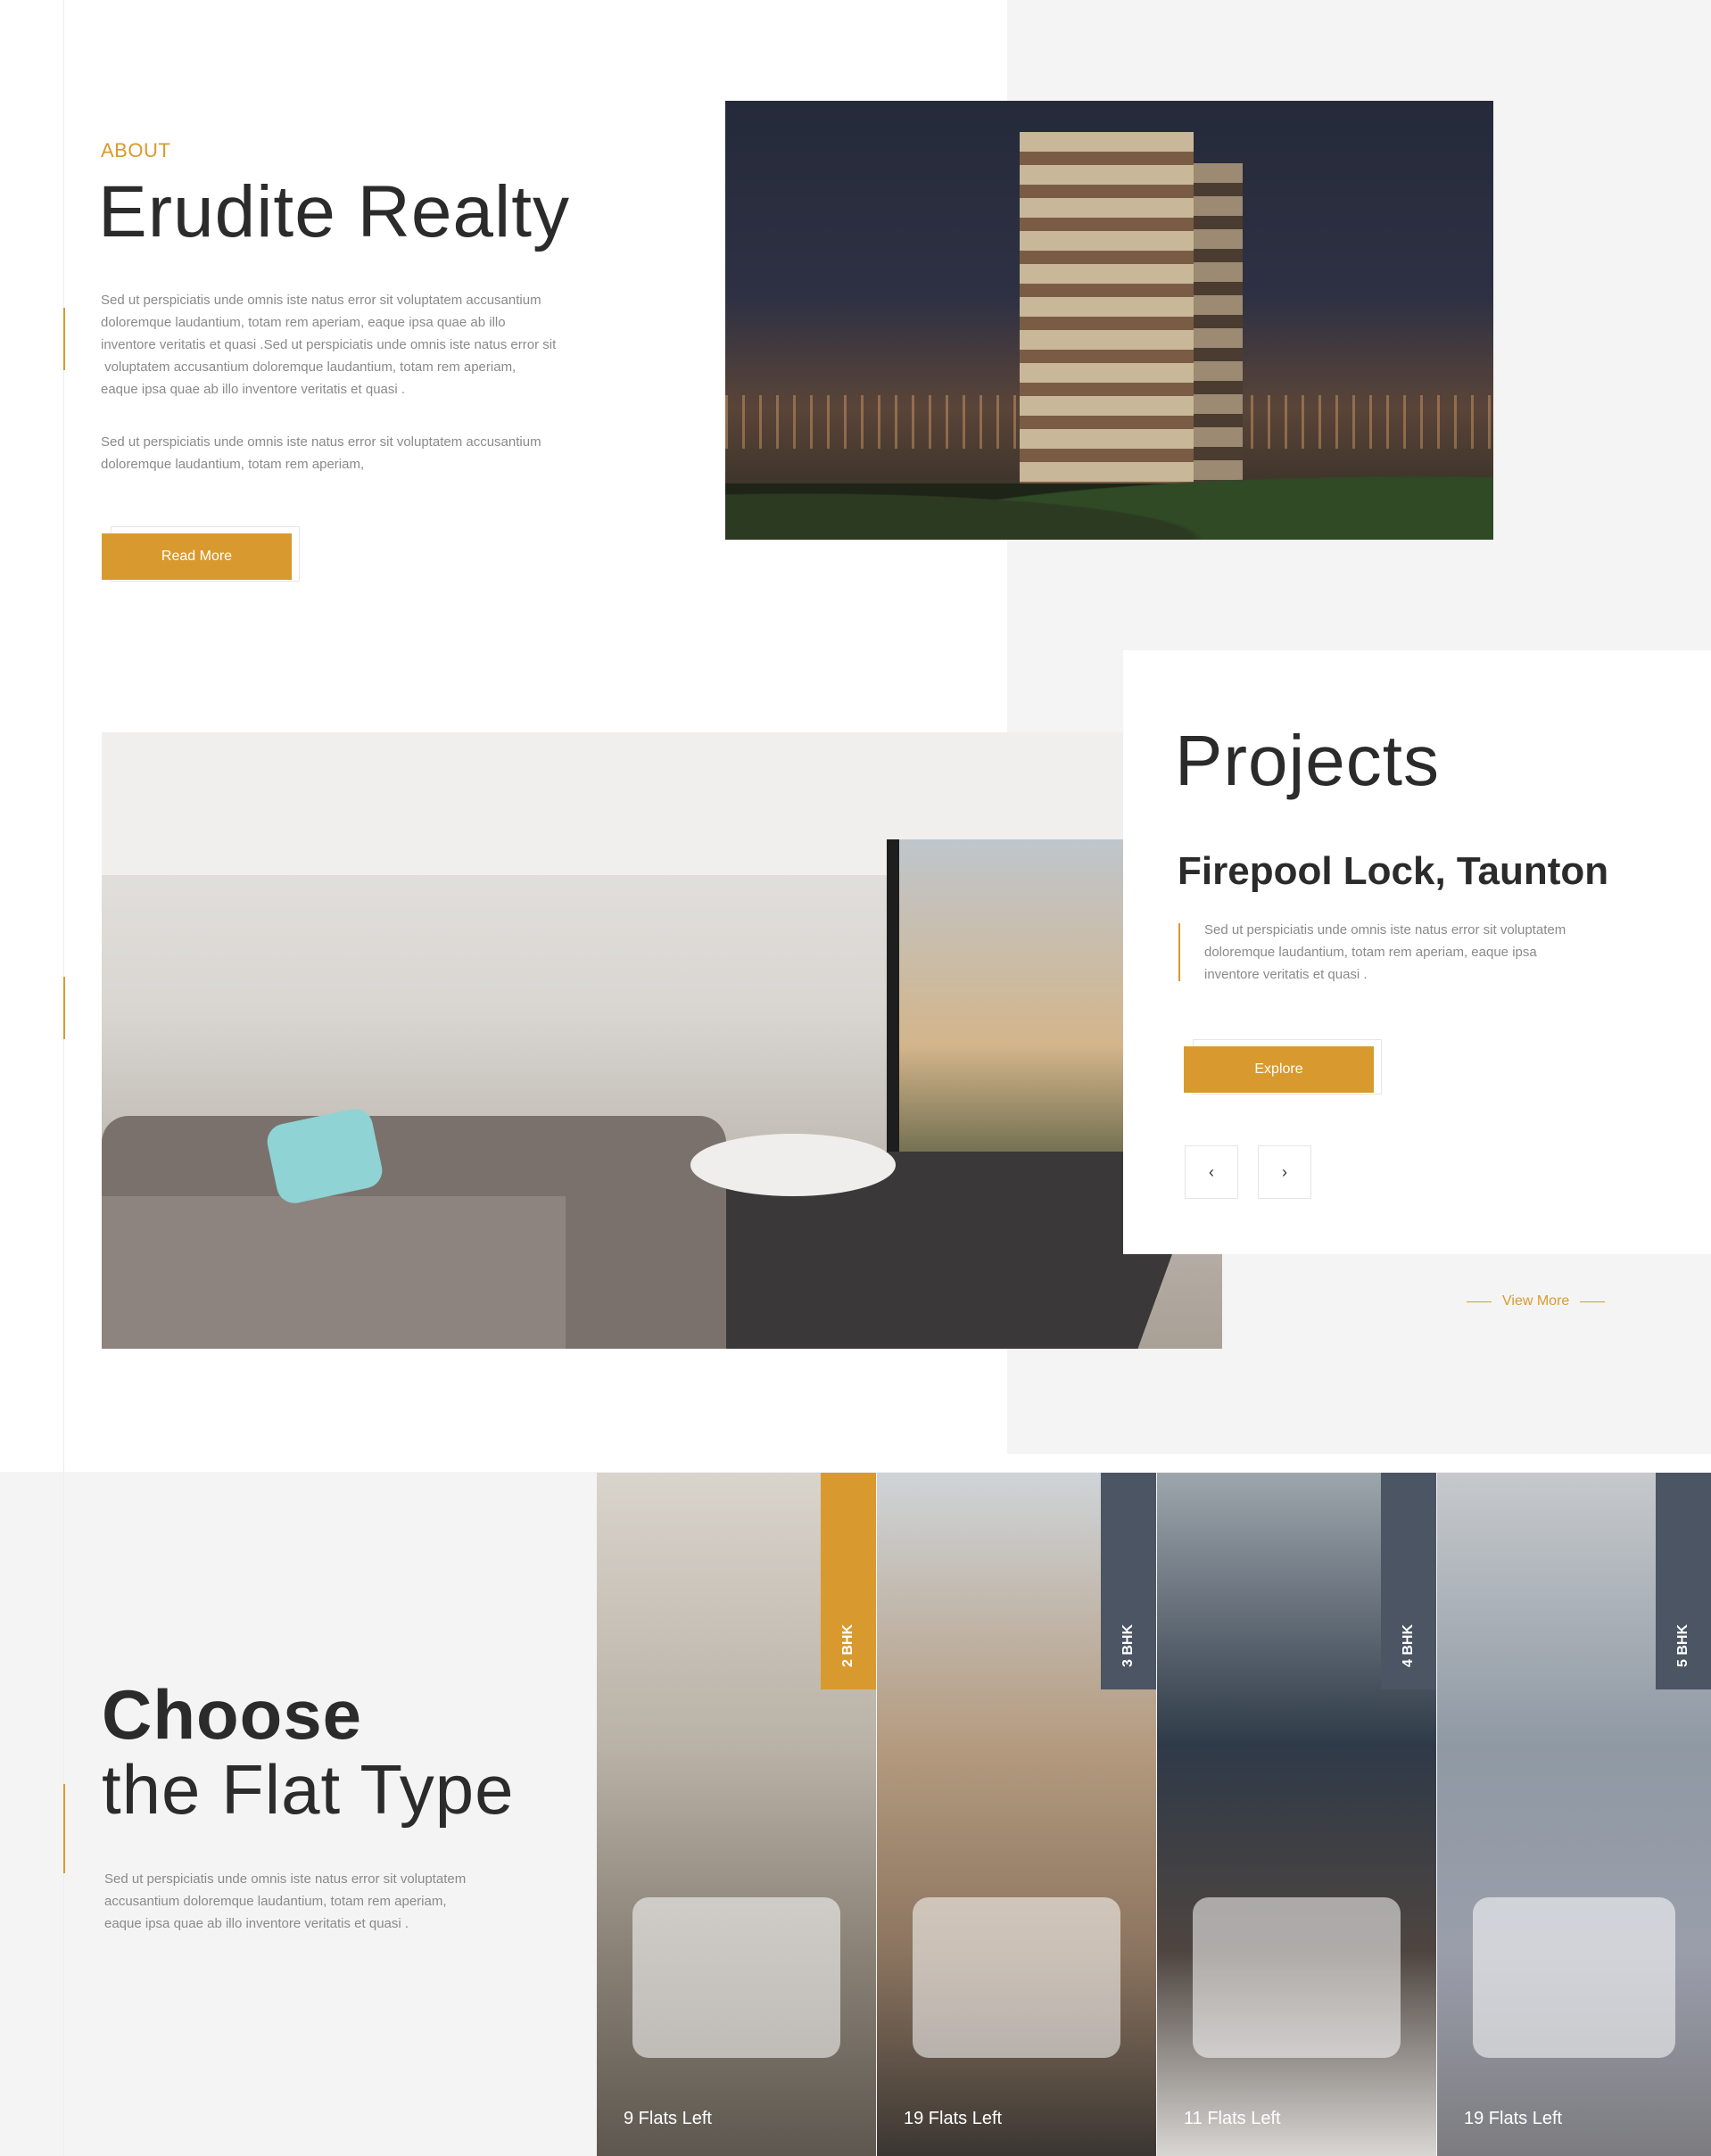  What do you see at coordinates (136, 150) in the screenshot?
I see `about-eyebrow: ABOUT` at bounding box center [136, 150].